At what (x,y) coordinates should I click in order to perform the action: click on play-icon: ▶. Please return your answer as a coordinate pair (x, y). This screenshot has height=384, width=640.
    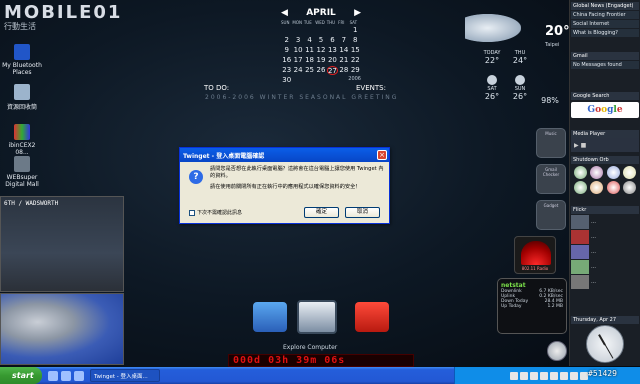
    Looking at the image, I should click on (576, 145).